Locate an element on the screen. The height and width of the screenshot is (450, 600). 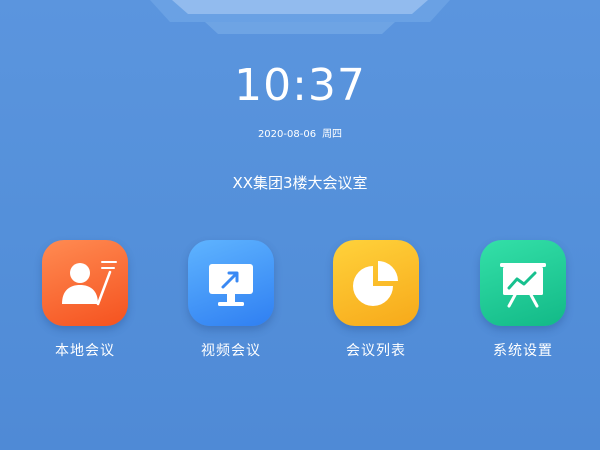
date-row: 2020-08-06 周四 is located at coordinates (300, 135).